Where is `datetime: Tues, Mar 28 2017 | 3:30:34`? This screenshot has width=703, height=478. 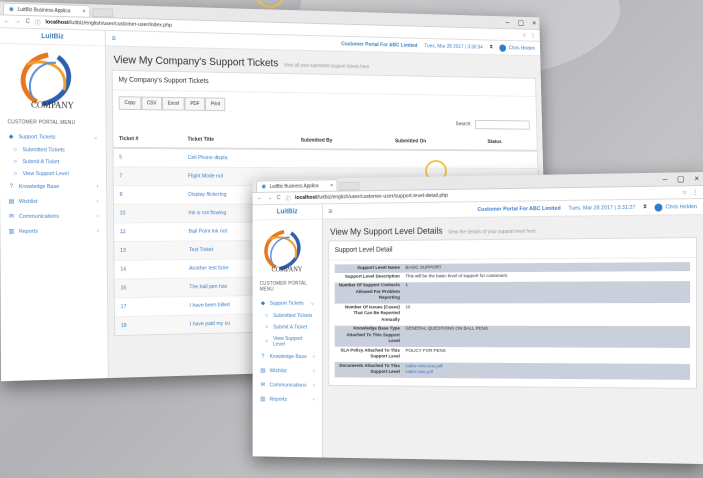 datetime: Tues, Mar 28 2017 | 3:30:34 is located at coordinates (453, 46).